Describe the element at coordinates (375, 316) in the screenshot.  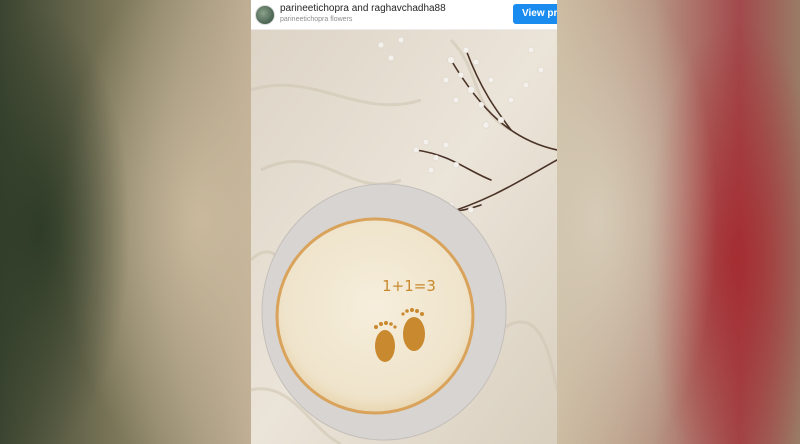
I see `cake` at that location.